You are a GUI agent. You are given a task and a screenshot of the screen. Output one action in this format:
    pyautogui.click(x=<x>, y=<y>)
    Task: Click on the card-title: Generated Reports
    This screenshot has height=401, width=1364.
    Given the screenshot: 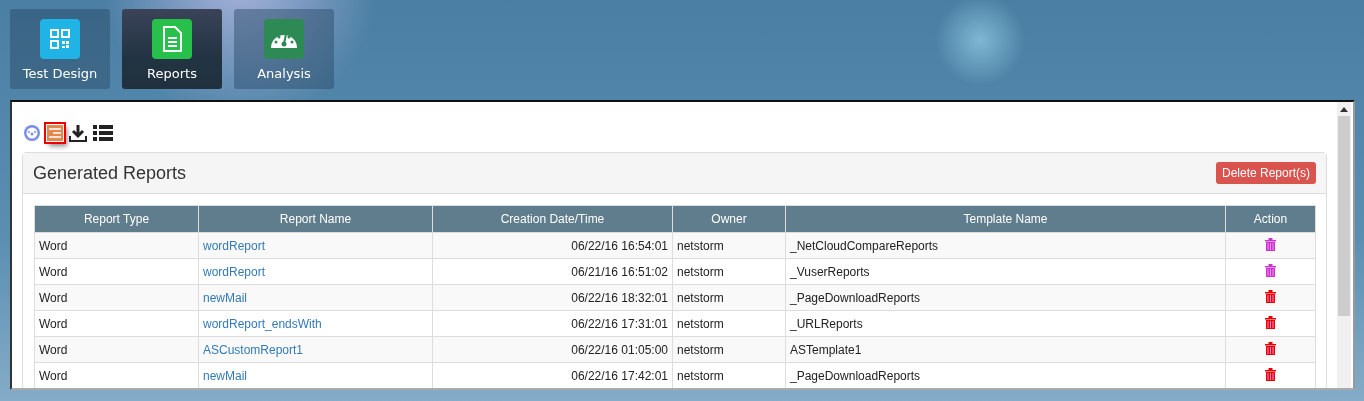 What is the action you would take?
    pyautogui.click(x=110, y=173)
    